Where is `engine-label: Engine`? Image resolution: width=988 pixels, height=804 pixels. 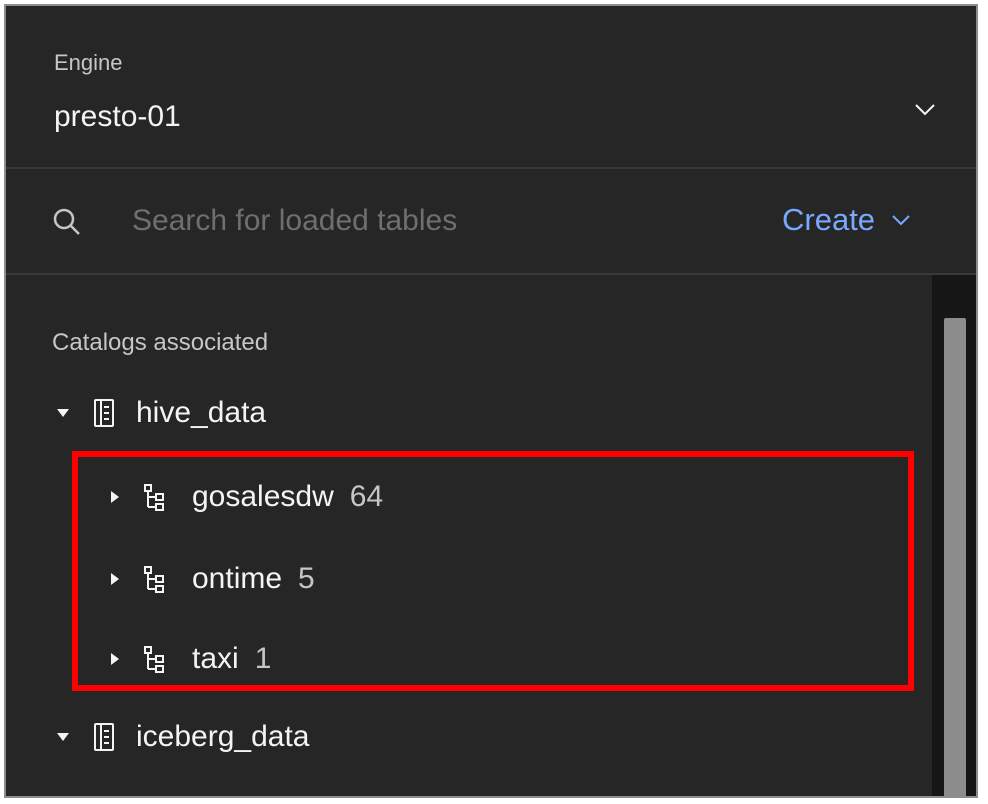 engine-label: Engine is located at coordinates (88, 62).